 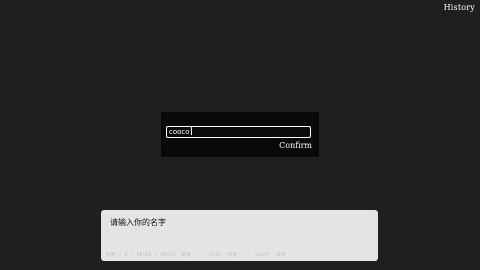 I want to click on text-caret, so click(x=191, y=131).